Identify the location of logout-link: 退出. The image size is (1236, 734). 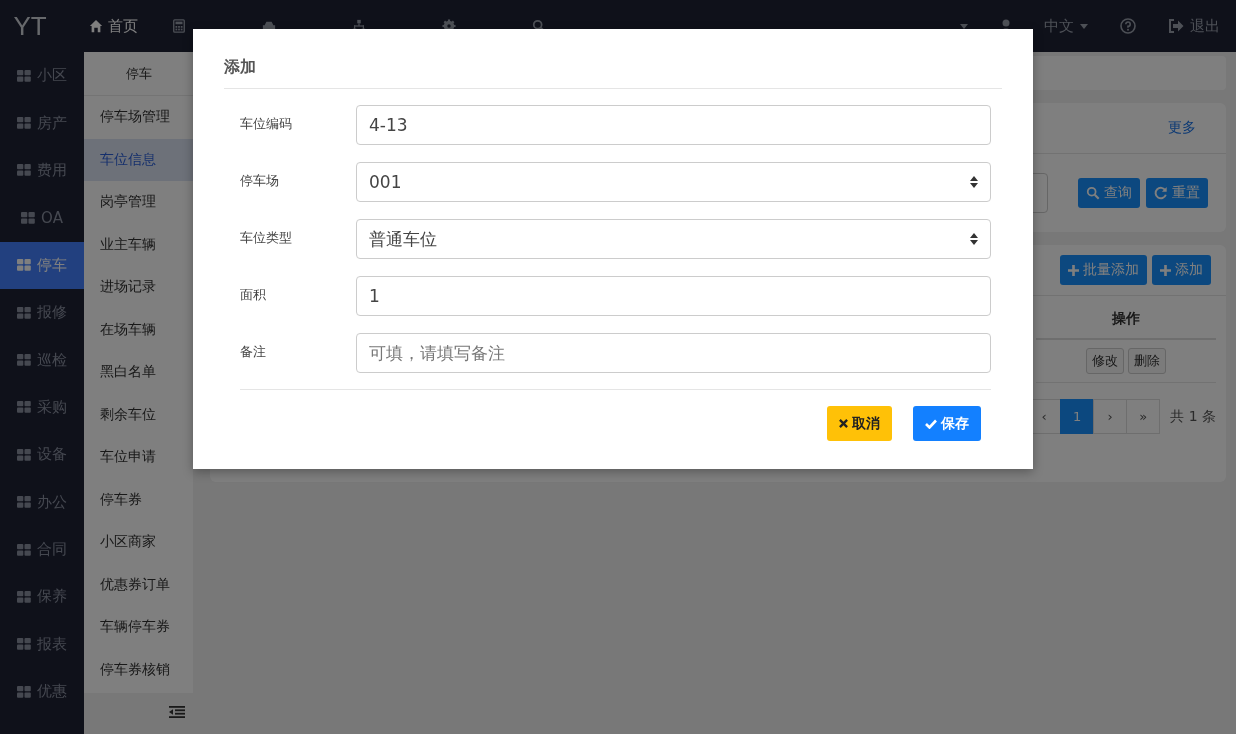
(1194, 26).